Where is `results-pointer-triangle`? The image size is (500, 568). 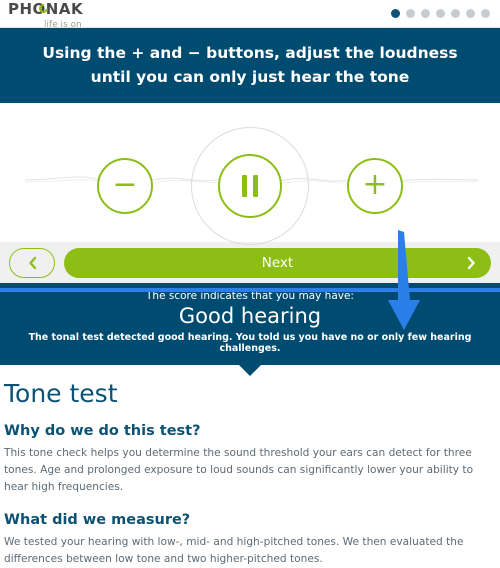 results-pointer-triangle is located at coordinates (250, 370).